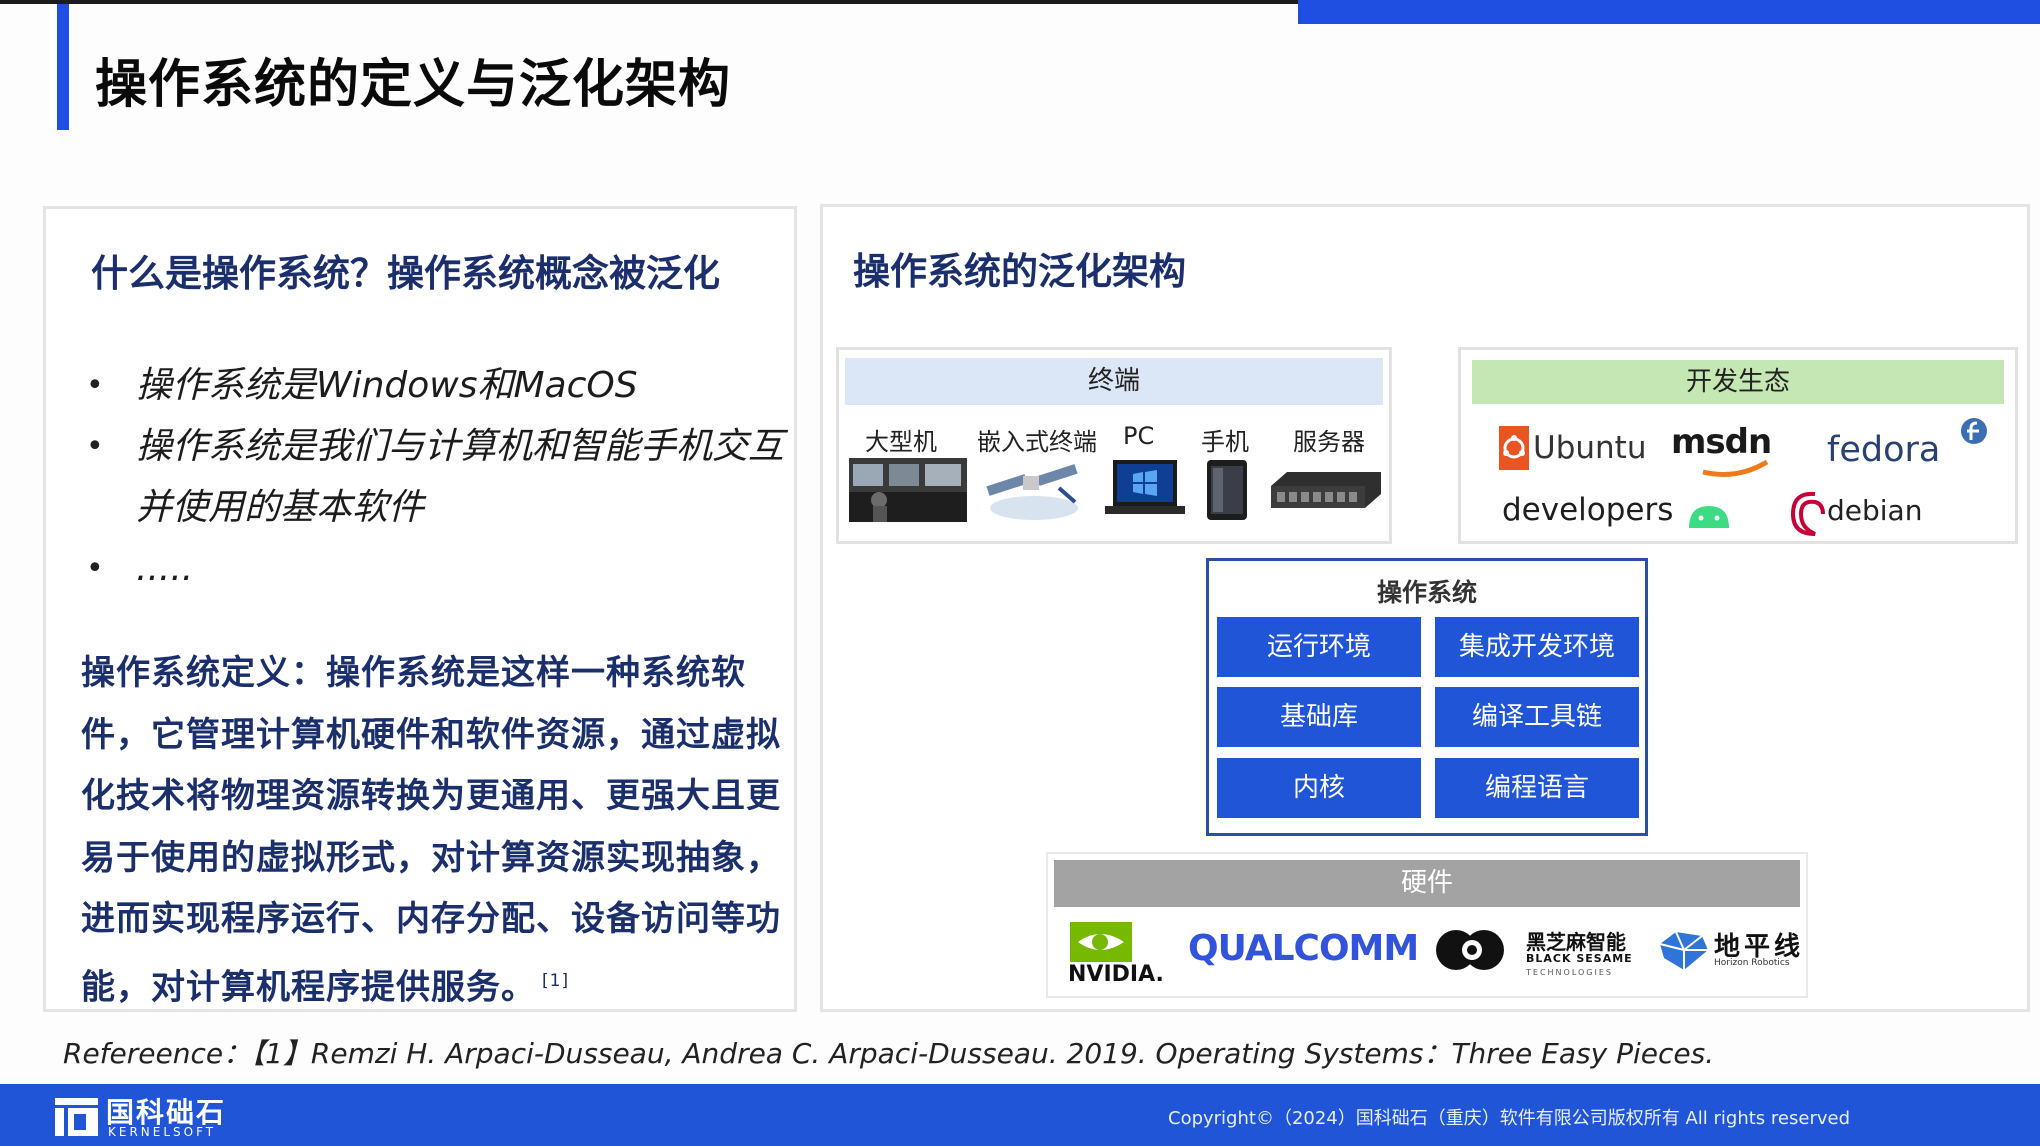 The height and width of the screenshot is (1146, 2040). I want to click on device-label-server: 服务器, so click(1329, 442).